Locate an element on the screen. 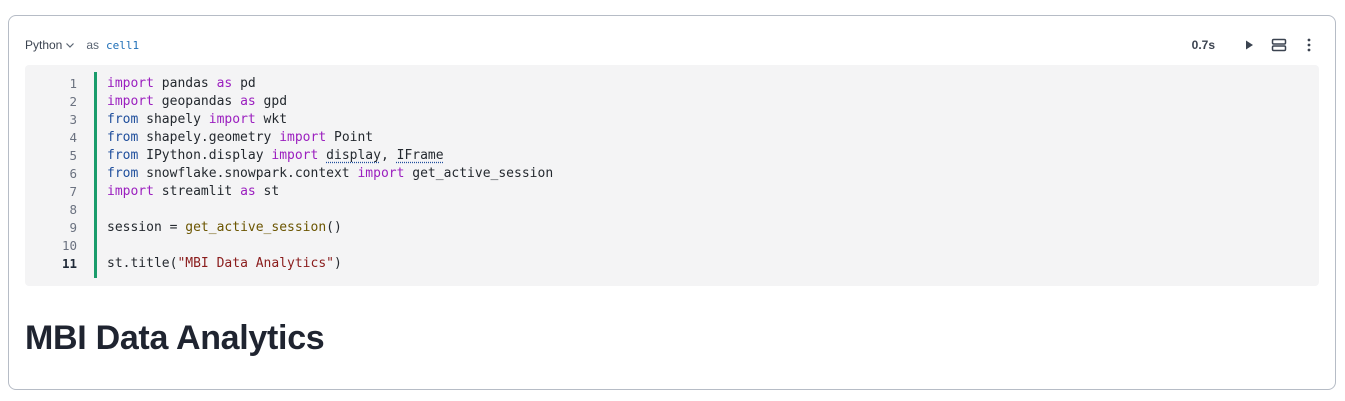 The width and height of the screenshot is (1345, 401). line-number: 1 is located at coordinates (73, 83).